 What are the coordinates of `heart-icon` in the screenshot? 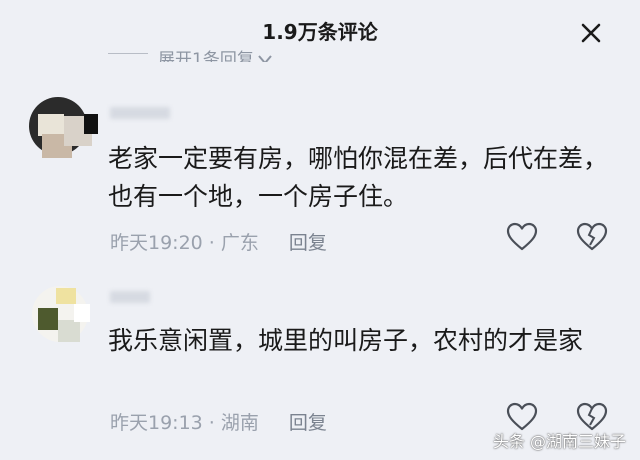 It's located at (522, 236).